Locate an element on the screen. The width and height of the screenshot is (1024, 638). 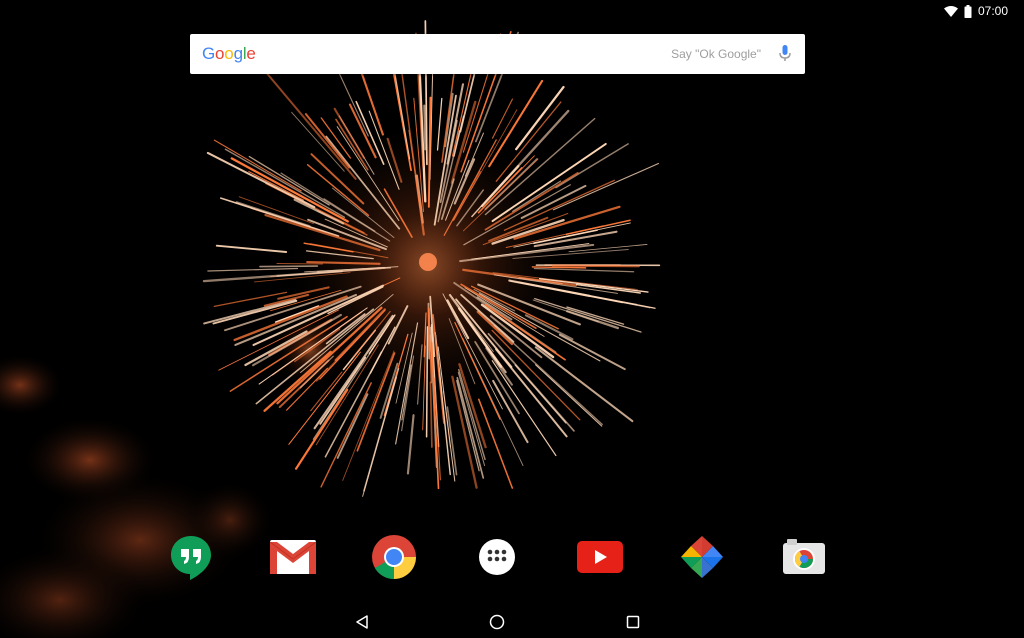
app-dock is located at coordinates (512, 559).